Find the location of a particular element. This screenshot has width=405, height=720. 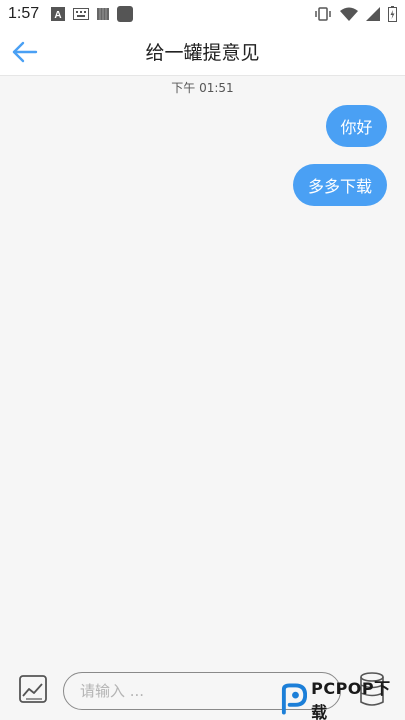

watermark-logo: PCPOP下载 is located at coordinates (342, 699).